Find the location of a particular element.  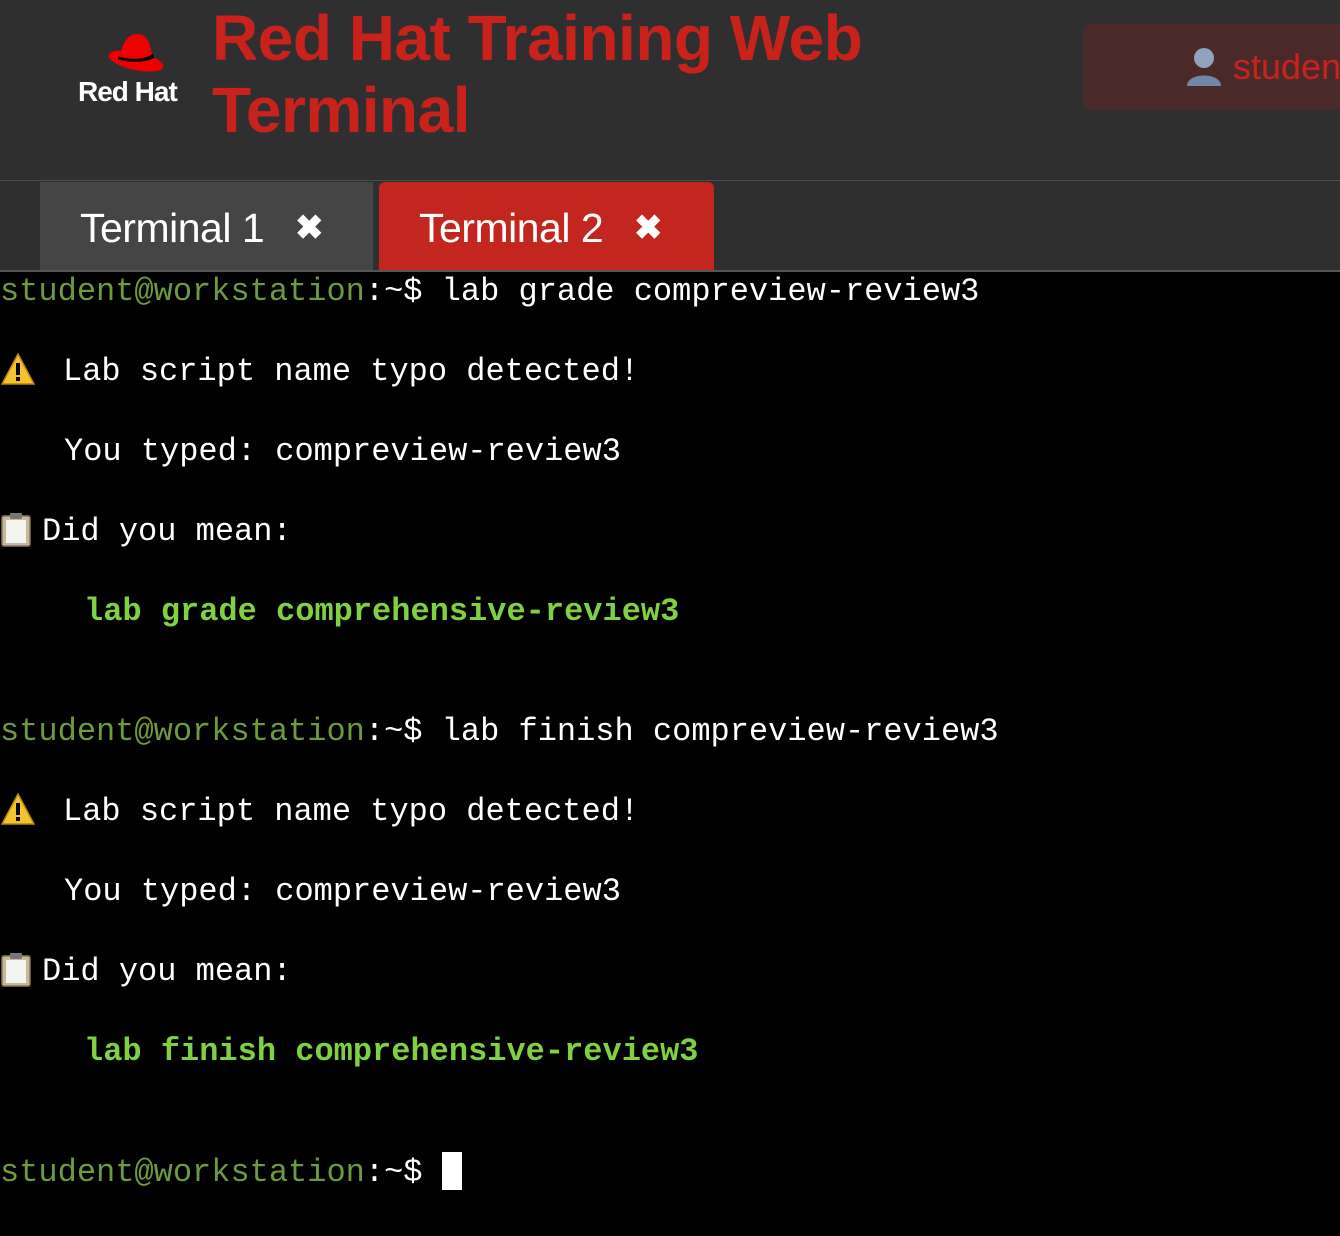

tab-label: Terminal 1 is located at coordinates (172, 228).